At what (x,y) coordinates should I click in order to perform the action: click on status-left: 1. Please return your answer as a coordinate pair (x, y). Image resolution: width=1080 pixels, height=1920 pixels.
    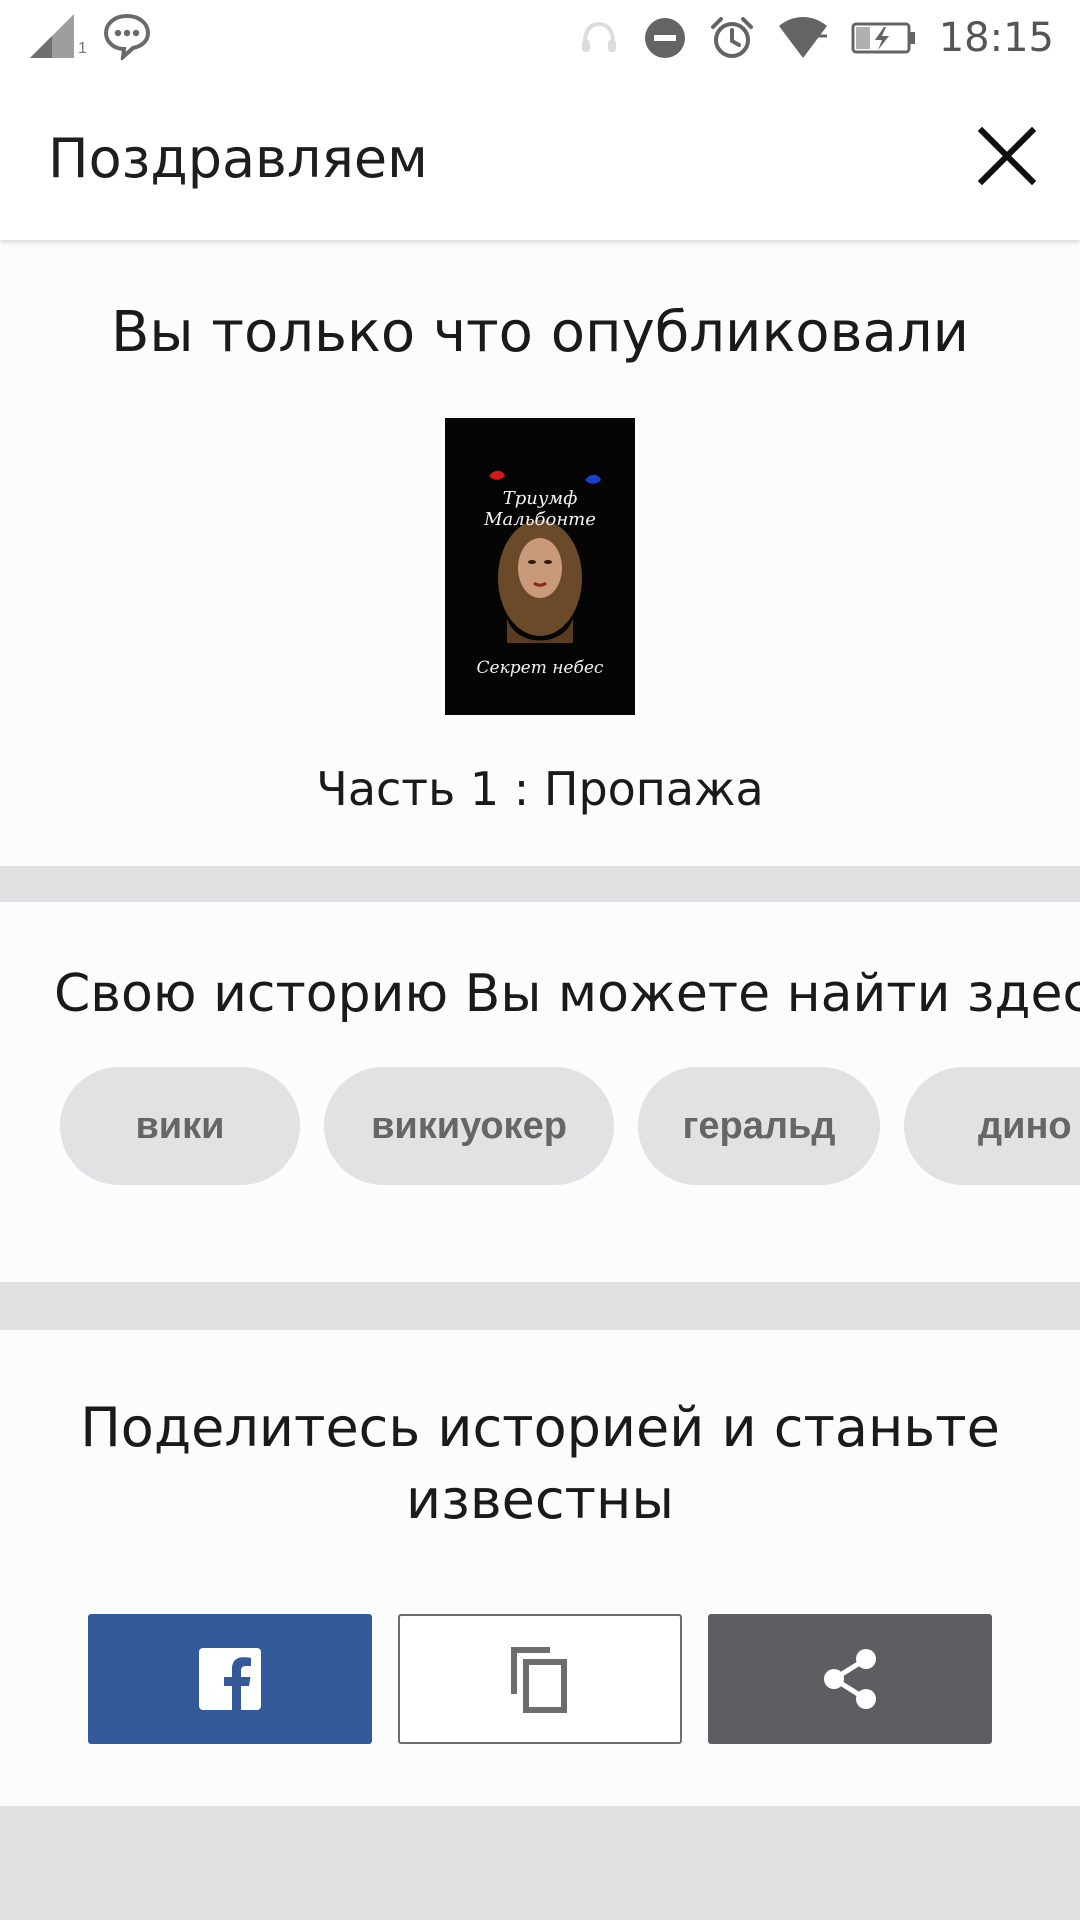
    Looking at the image, I should click on (90, 37).